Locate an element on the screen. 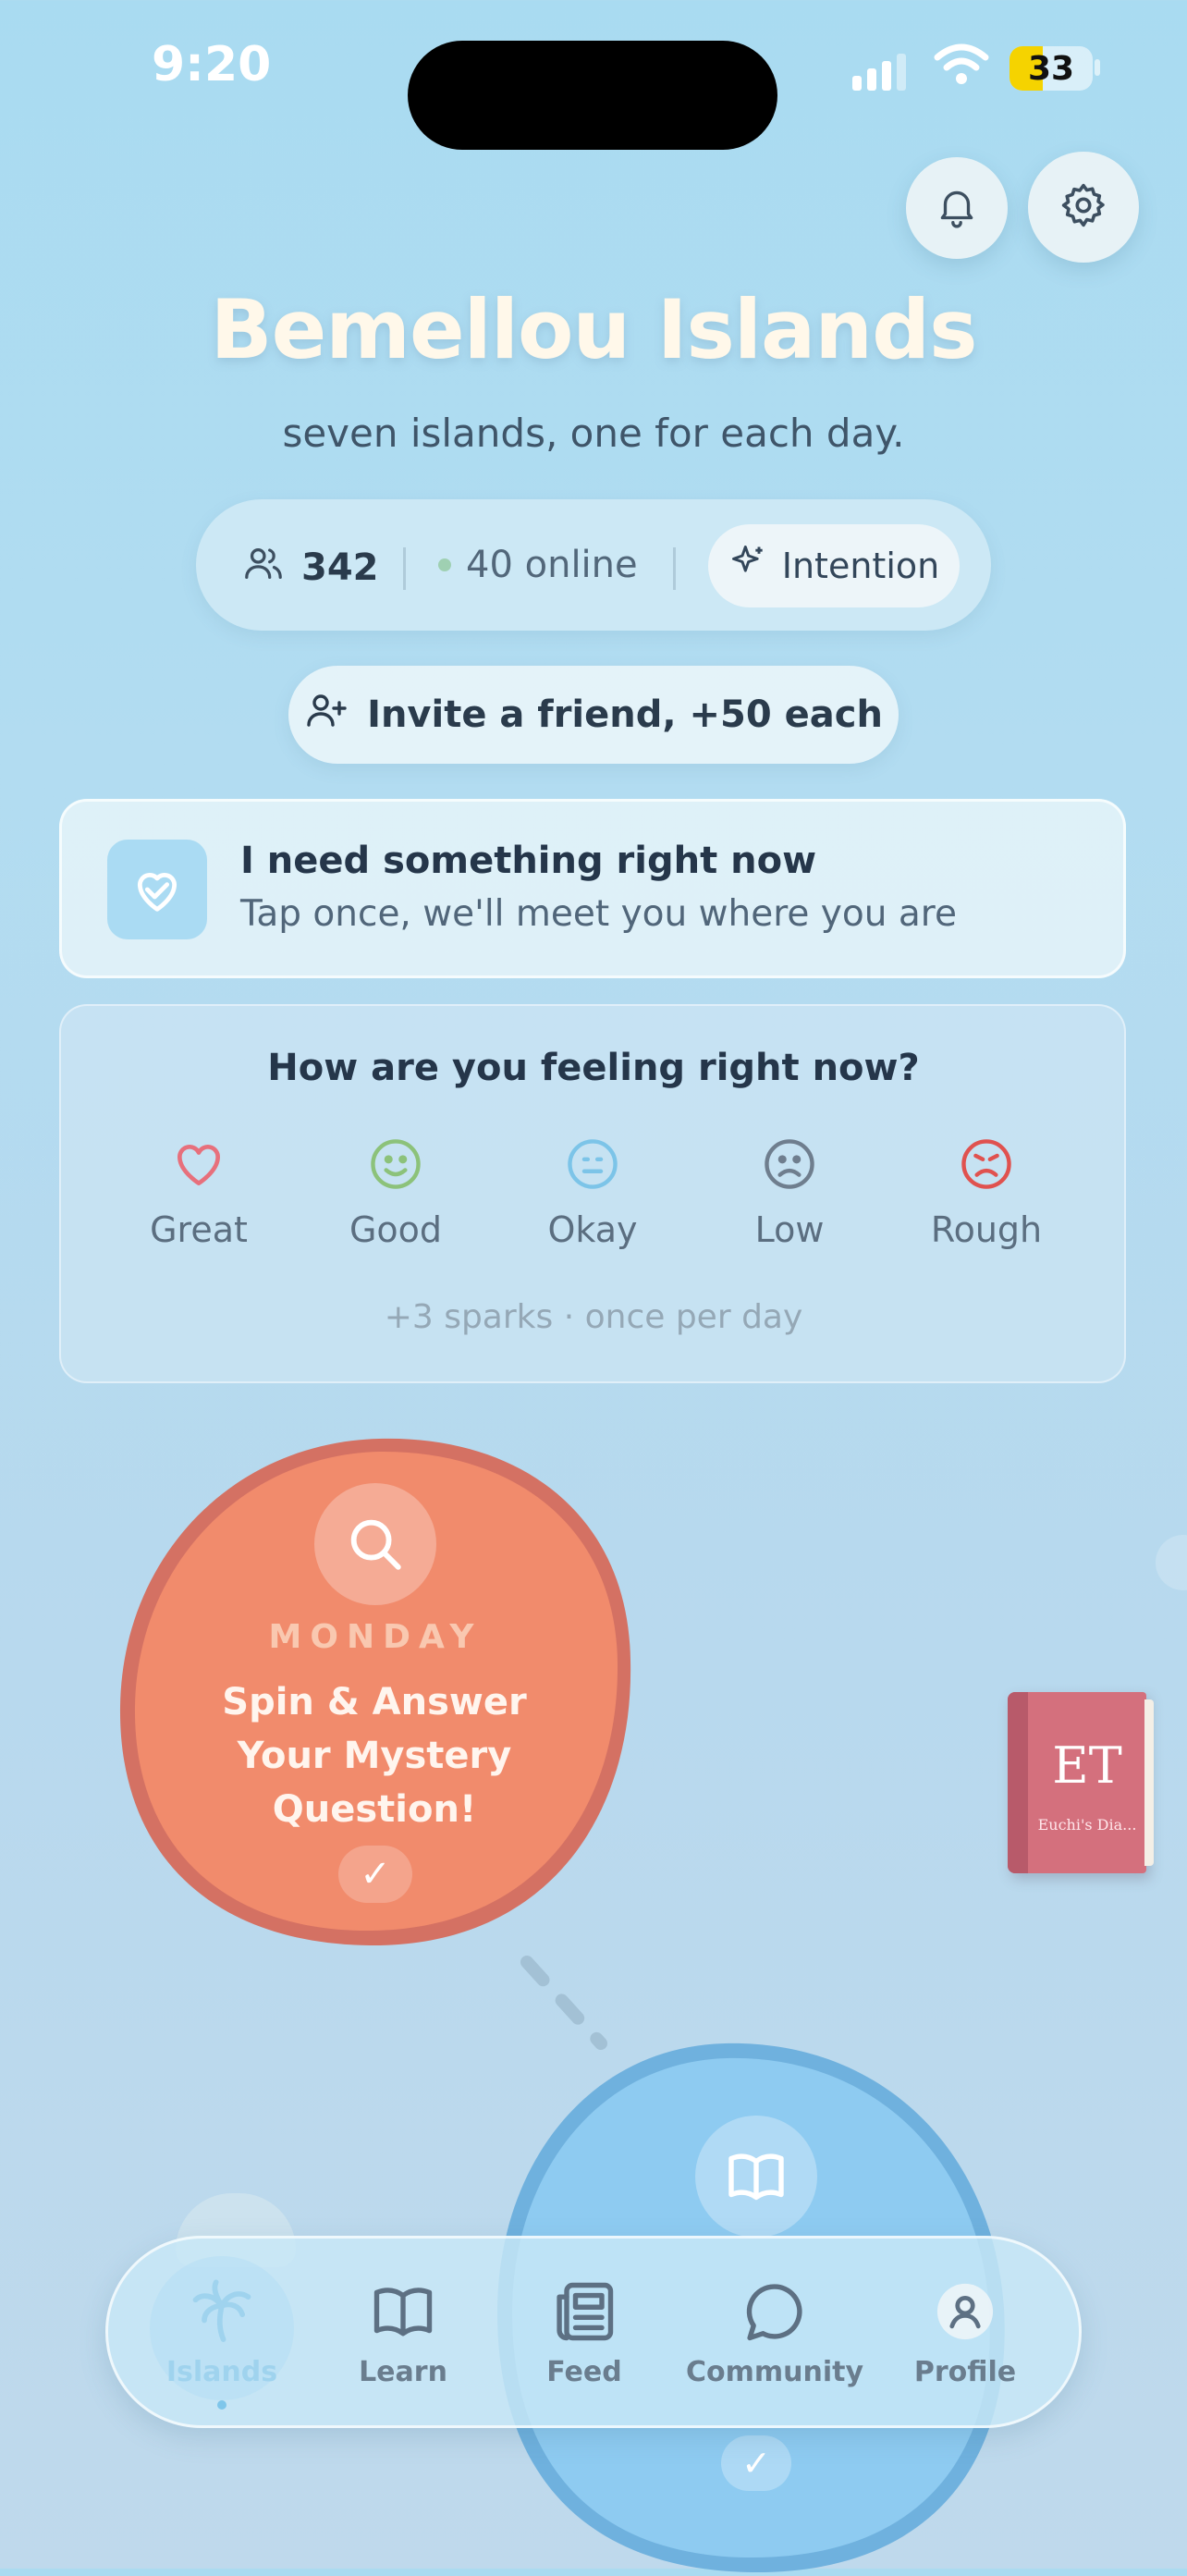 This screenshot has width=1187, height=2576. page-title: Bemellou Islands is located at coordinates (594, 329).